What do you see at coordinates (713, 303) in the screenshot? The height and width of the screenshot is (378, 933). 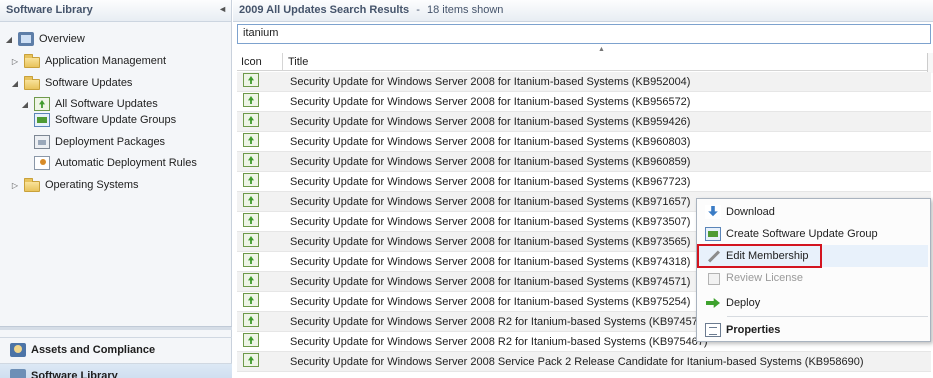 I see `deploy-icon` at bounding box center [713, 303].